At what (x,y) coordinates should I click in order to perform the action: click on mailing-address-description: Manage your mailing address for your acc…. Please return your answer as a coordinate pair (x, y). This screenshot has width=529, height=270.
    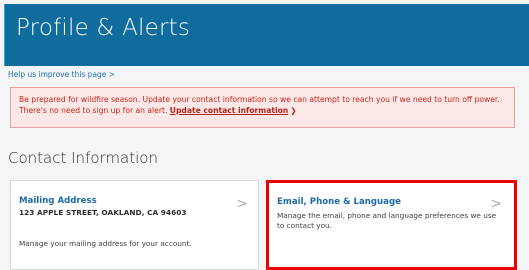
    Looking at the image, I should click on (105, 243).